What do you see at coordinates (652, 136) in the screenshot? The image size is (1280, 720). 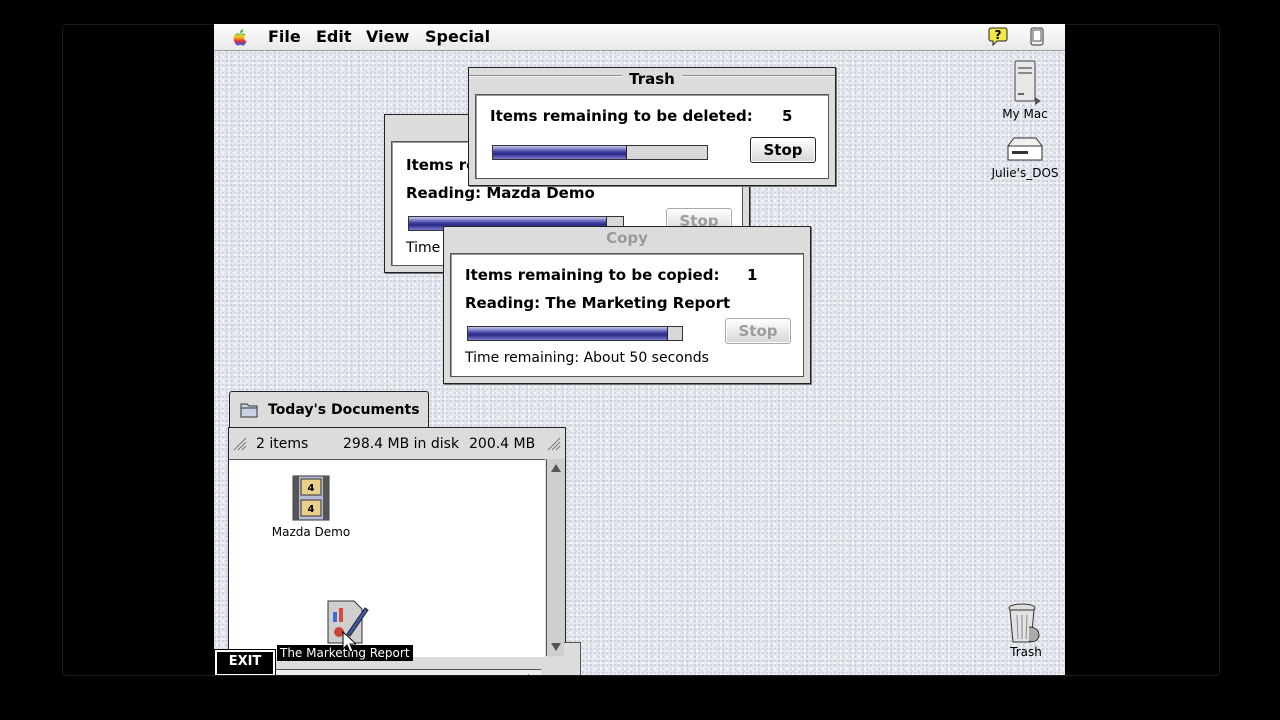 I see `dialog-body: Items remaining to be deleted: 5 Stop` at bounding box center [652, 136].